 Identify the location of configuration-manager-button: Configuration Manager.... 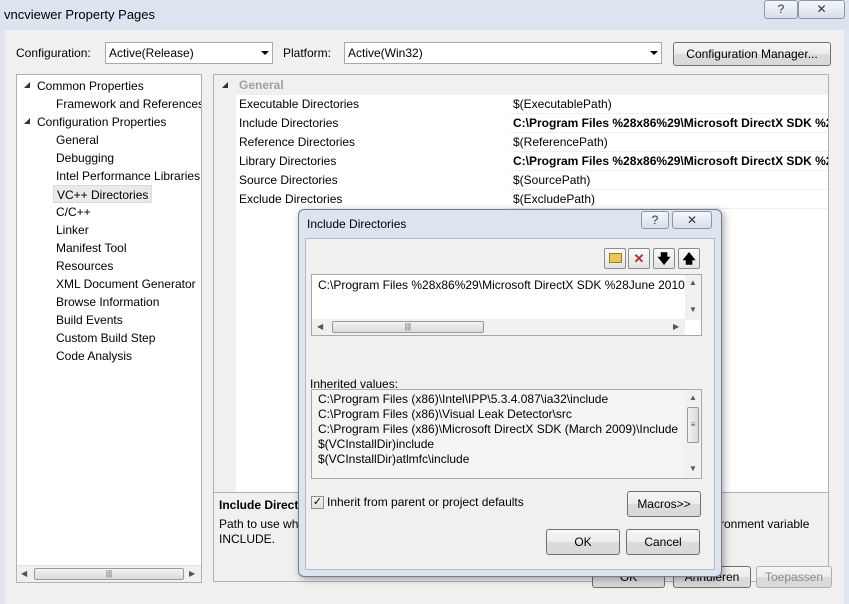
(752, 54).